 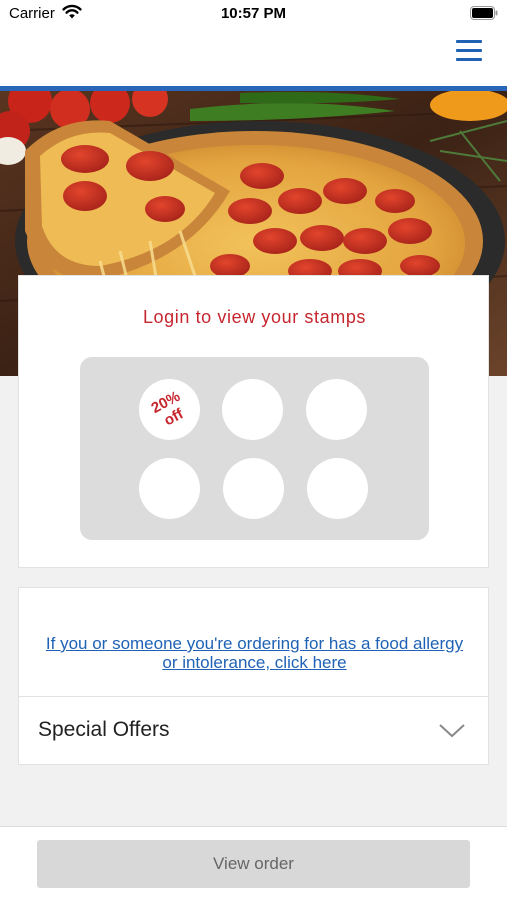 I want to click on battery-icon, so click(x=484, y=13).